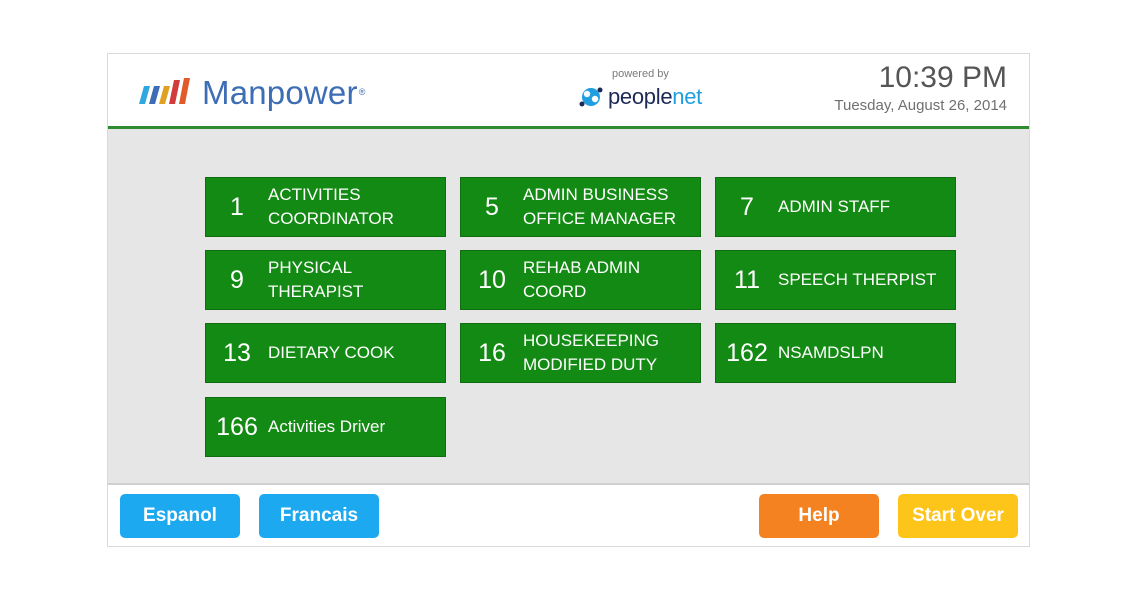 Image resolution: width=1136 pixels, height=600 pixels. I want to click on powered-by-label: powered by, so click(640, 74).